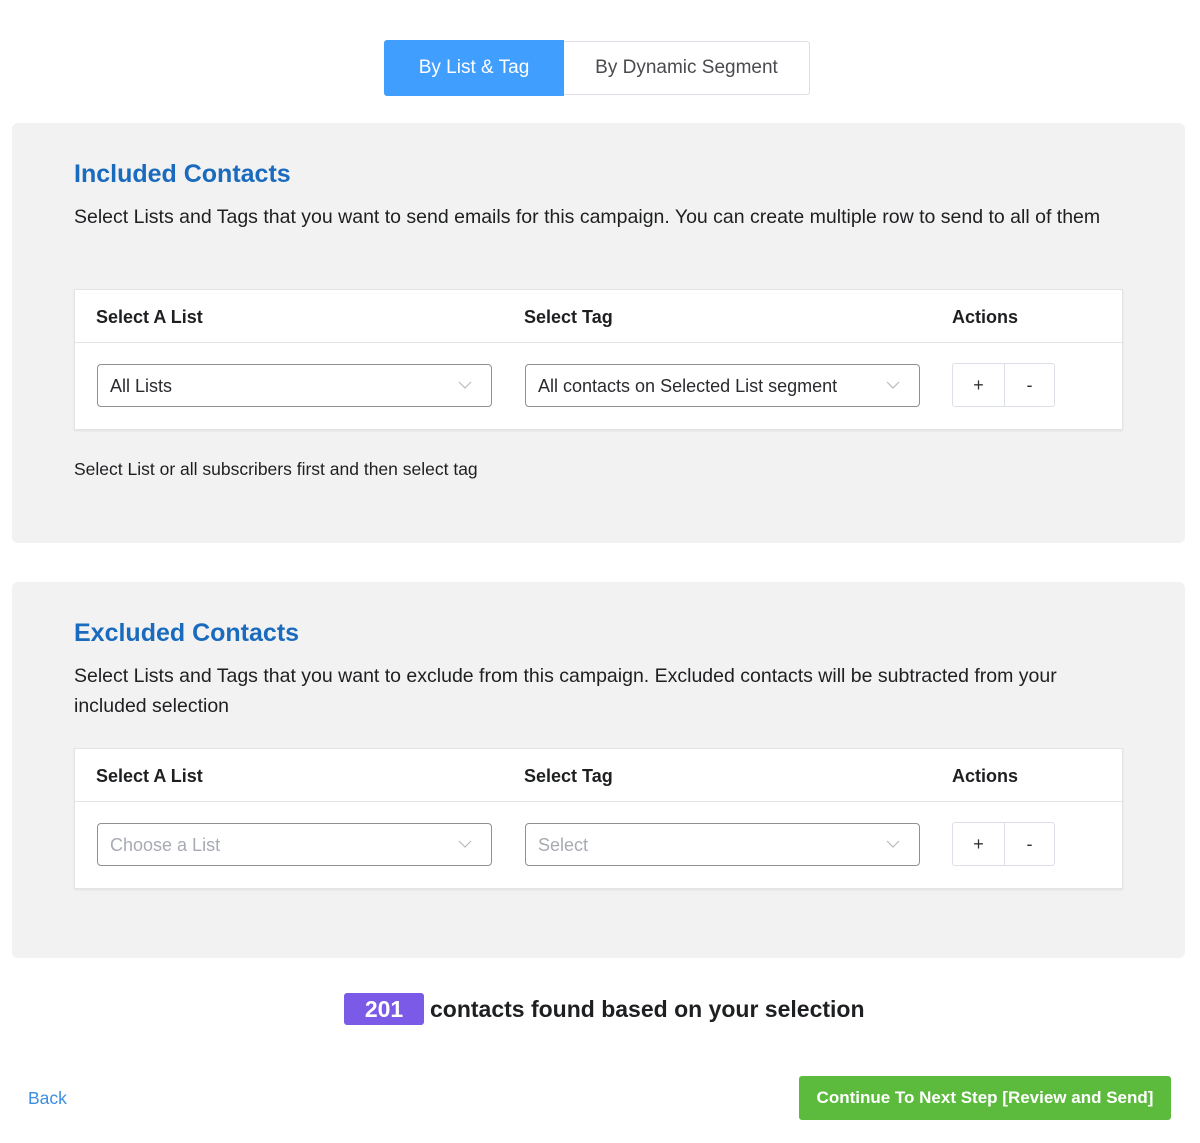 This screenshot has width=1200, height=1143. Describe the element at coordinates (182, 174) in the screenshot. I see `included-contacts-title: Included Contacts` at that location.